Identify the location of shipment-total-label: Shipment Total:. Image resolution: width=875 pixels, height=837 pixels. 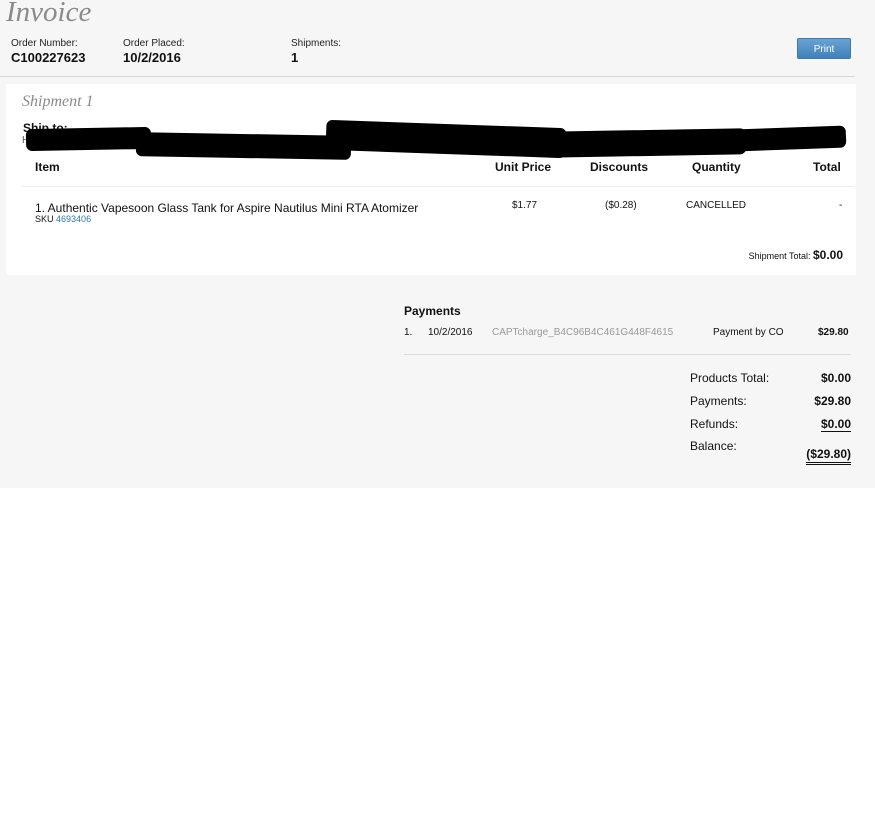
(779, 256).